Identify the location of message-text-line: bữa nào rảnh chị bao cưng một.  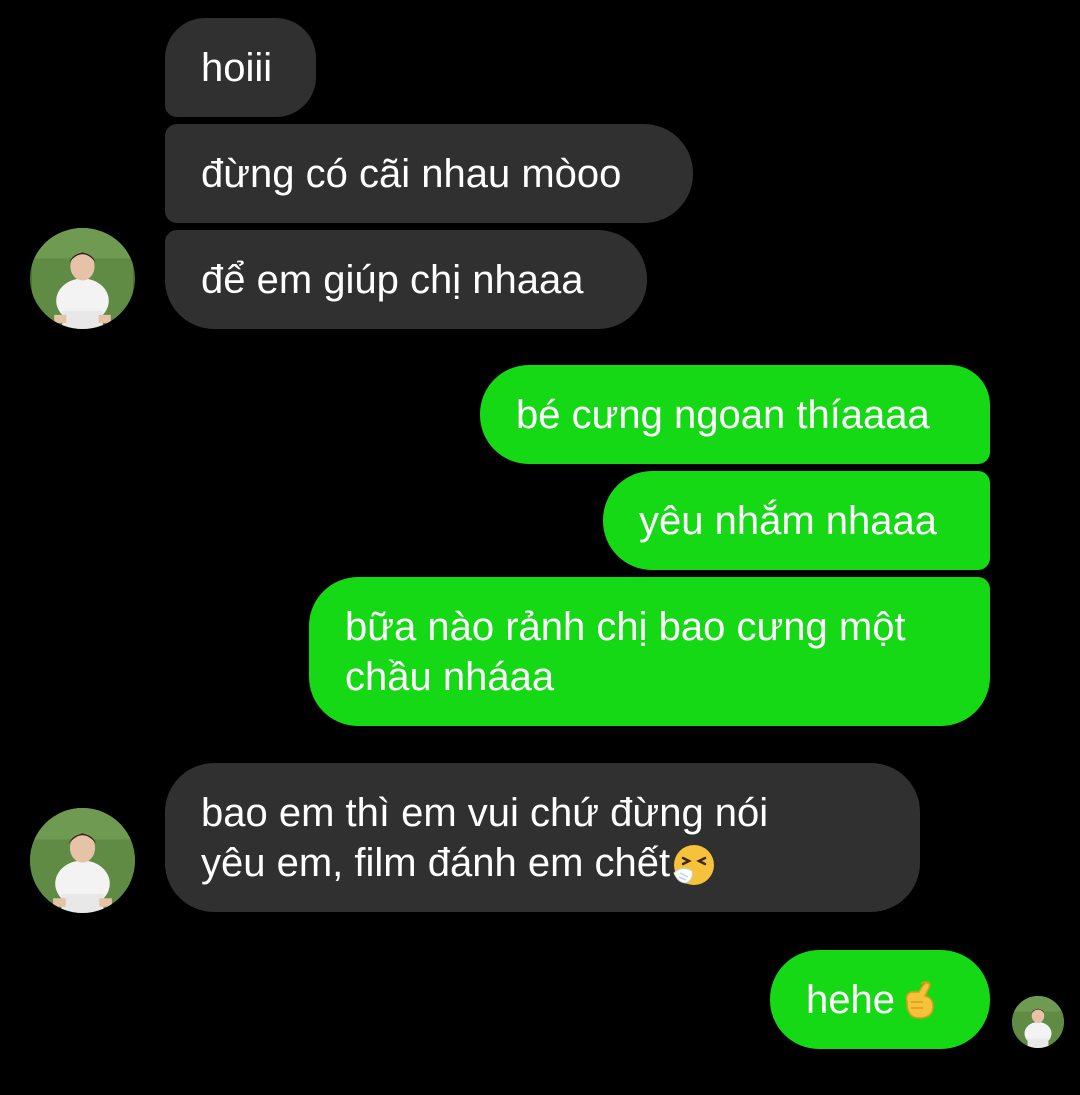
(625, 626).